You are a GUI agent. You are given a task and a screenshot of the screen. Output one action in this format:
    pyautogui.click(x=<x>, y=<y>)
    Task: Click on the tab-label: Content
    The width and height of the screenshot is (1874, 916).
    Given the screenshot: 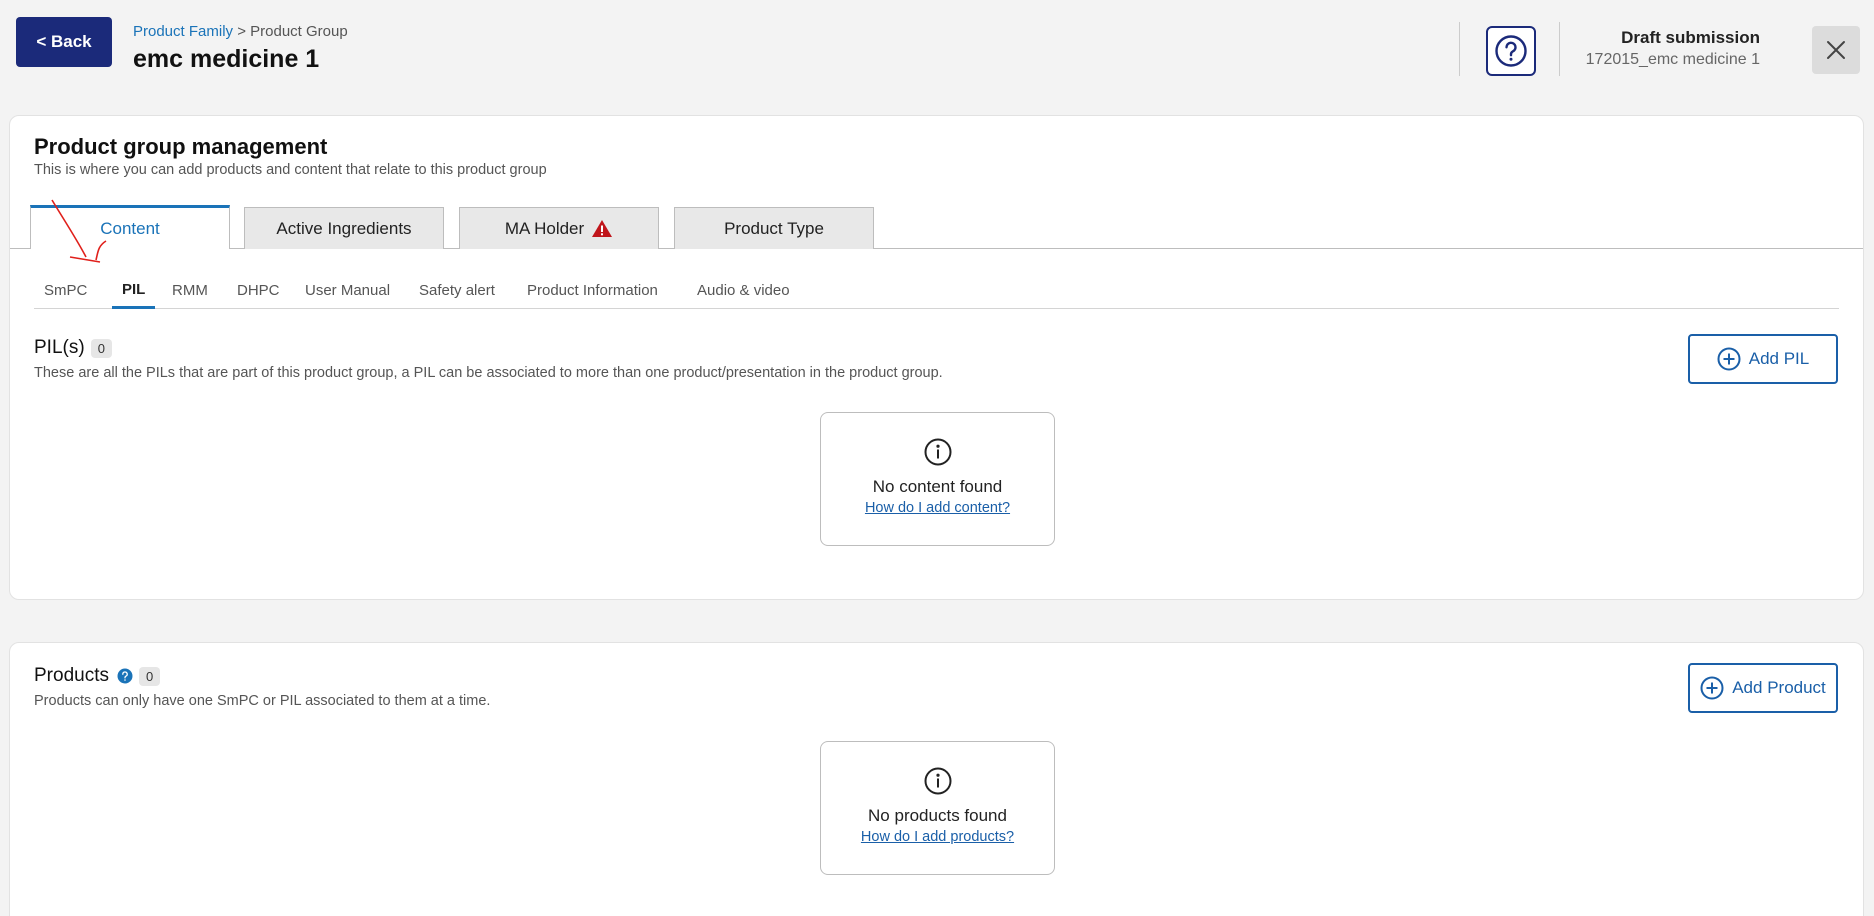 What is the action you would take?
    pyautogui.click(x=130, y=228)
    